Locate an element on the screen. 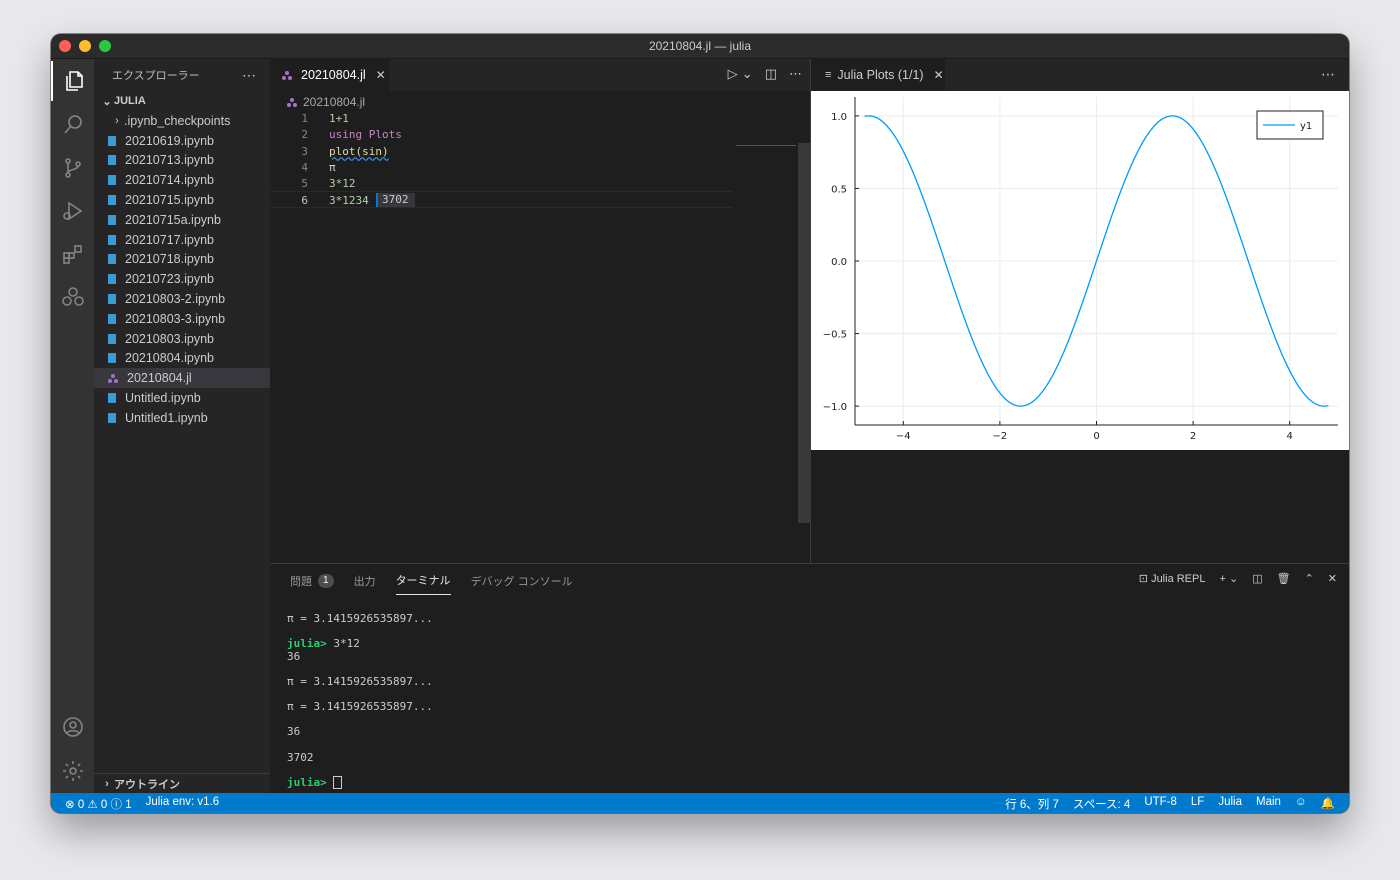 The image size is (1400, 880). explorer-title: エクスプローラー is located at coordinates (156, 76).